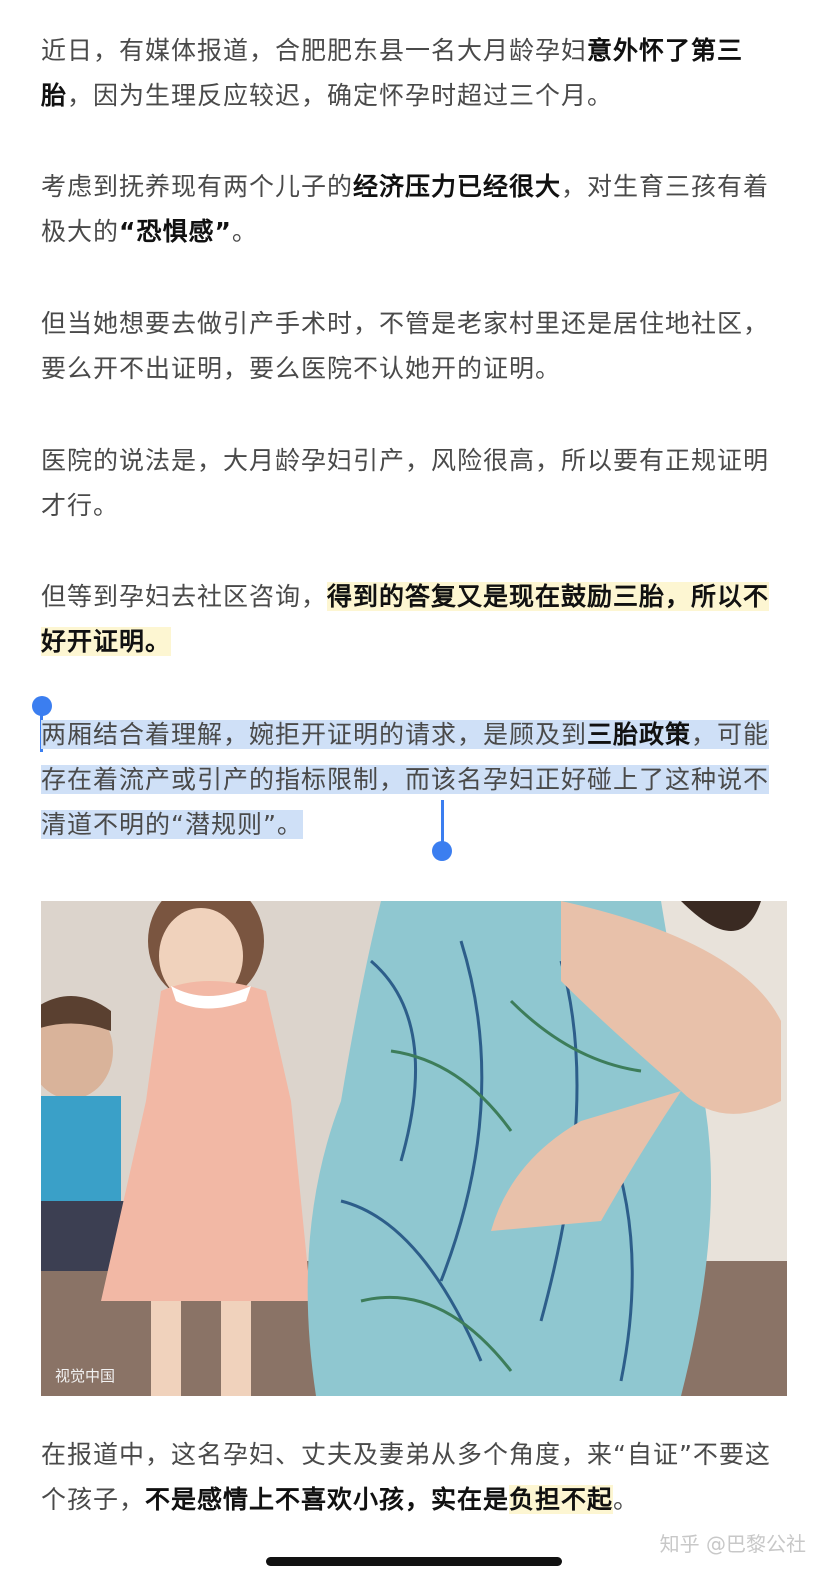 The width and height of the screenshot is (828, 1579). Describe the element at coordinates (197, 186) in the screenshot. I see `text-run: 考虑到抚养现有两个儿子的` at that location.